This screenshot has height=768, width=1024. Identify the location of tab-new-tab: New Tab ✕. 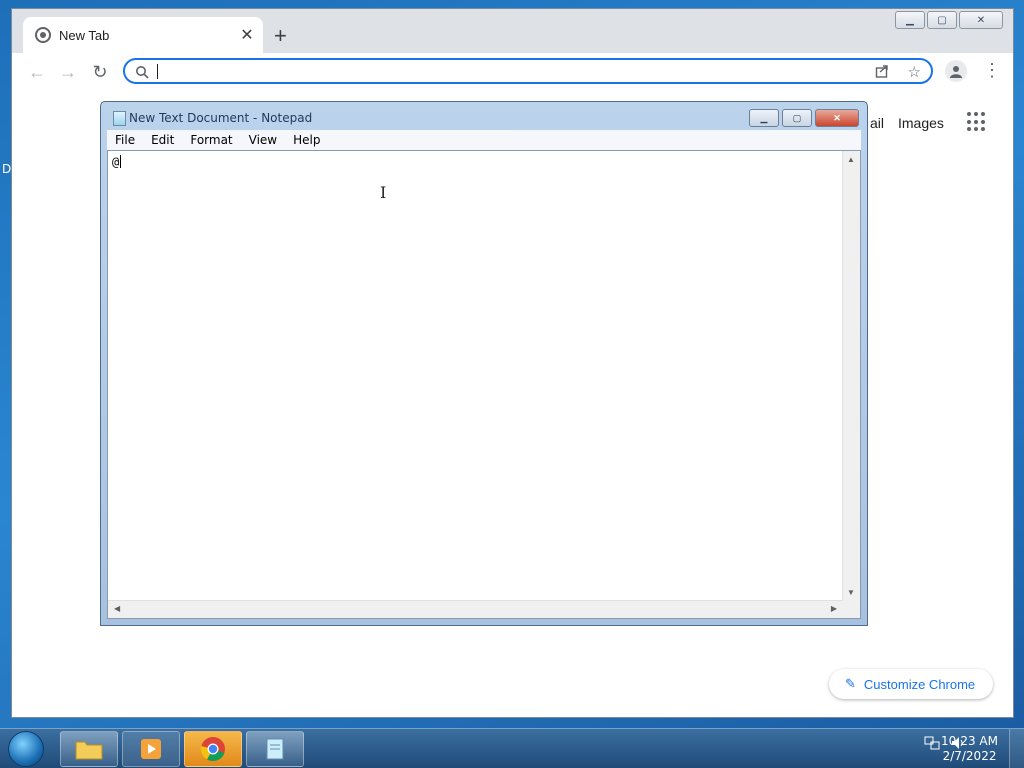
(143, 35).